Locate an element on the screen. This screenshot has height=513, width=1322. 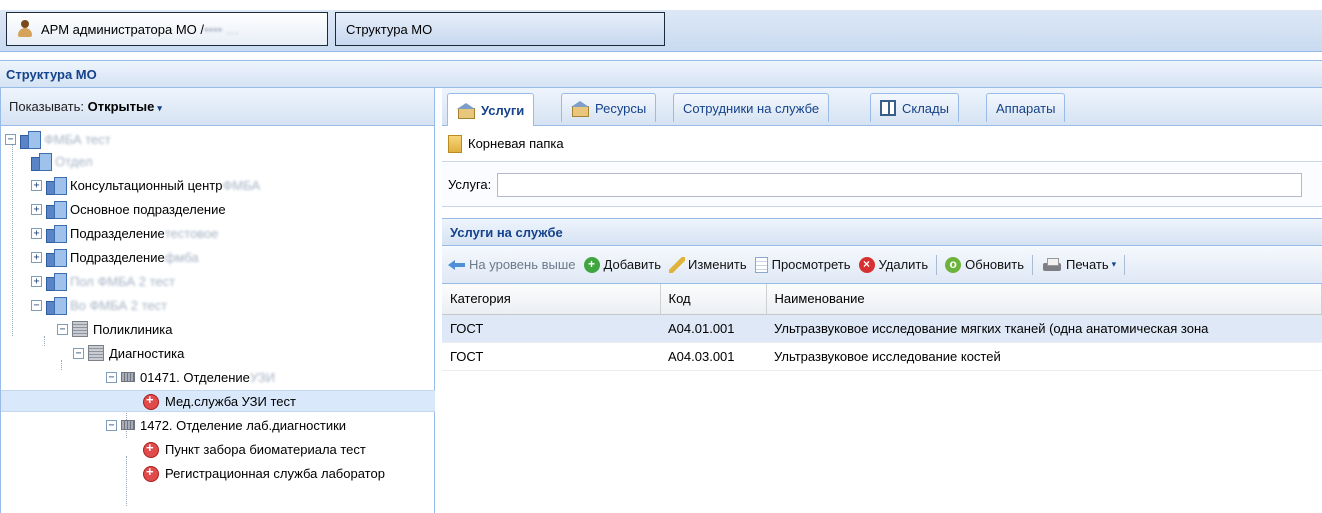
tab-label: Ресурсы is located at coordinates (621, 108).